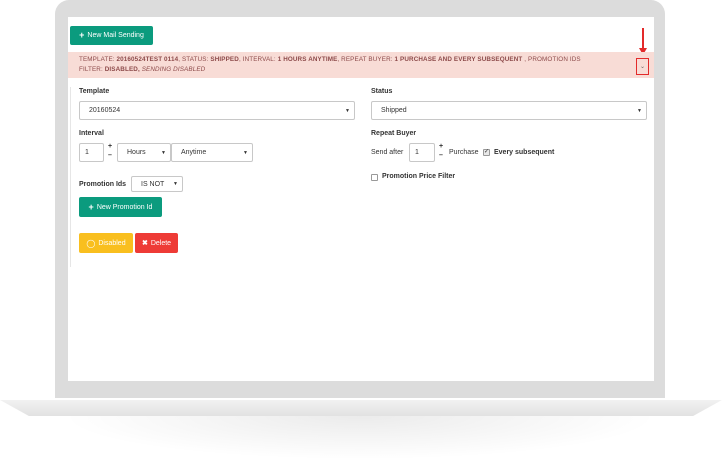 This screenshot has width=722, height=474. What do you see at coordinates (374, 177) in the screenshot?
I see `promotion-price-filter-checkbox` at bounding box center [374, 177].